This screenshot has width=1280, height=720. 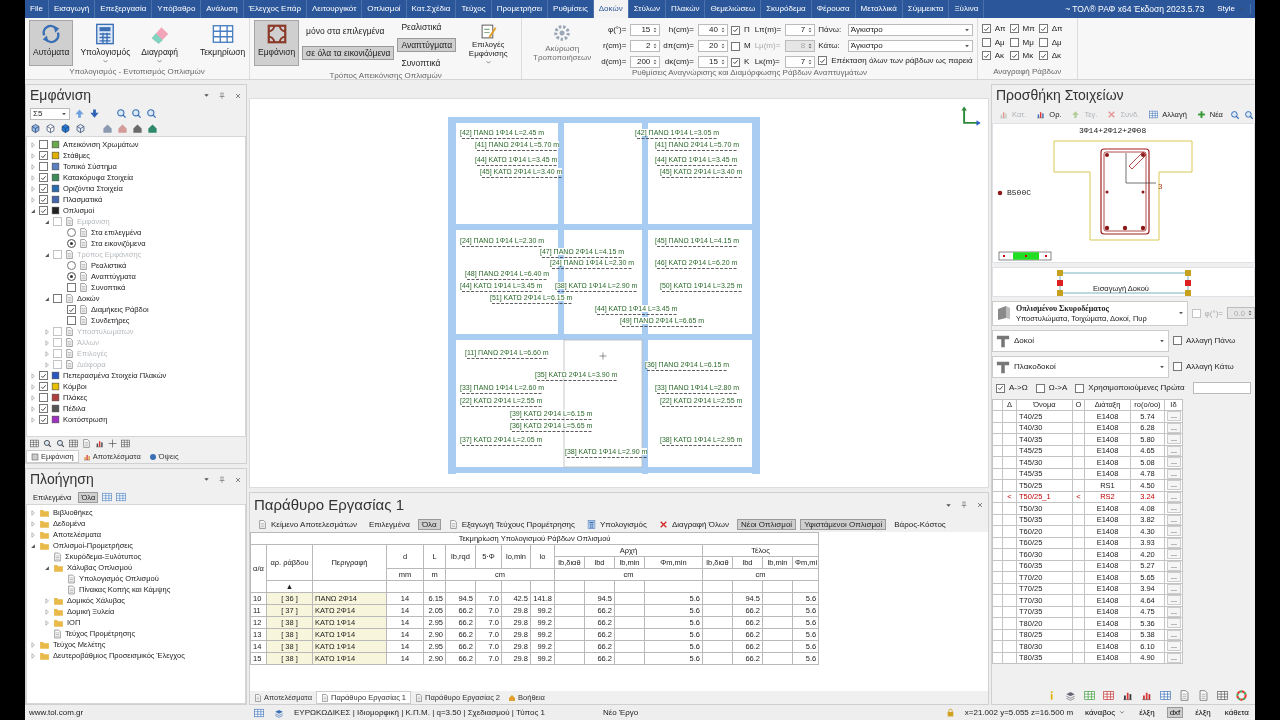 What do you see at coordinates (611, 9) in the screenshot?
I see `ribbon-tab: Δοκών` at bounding box center [611, 9].